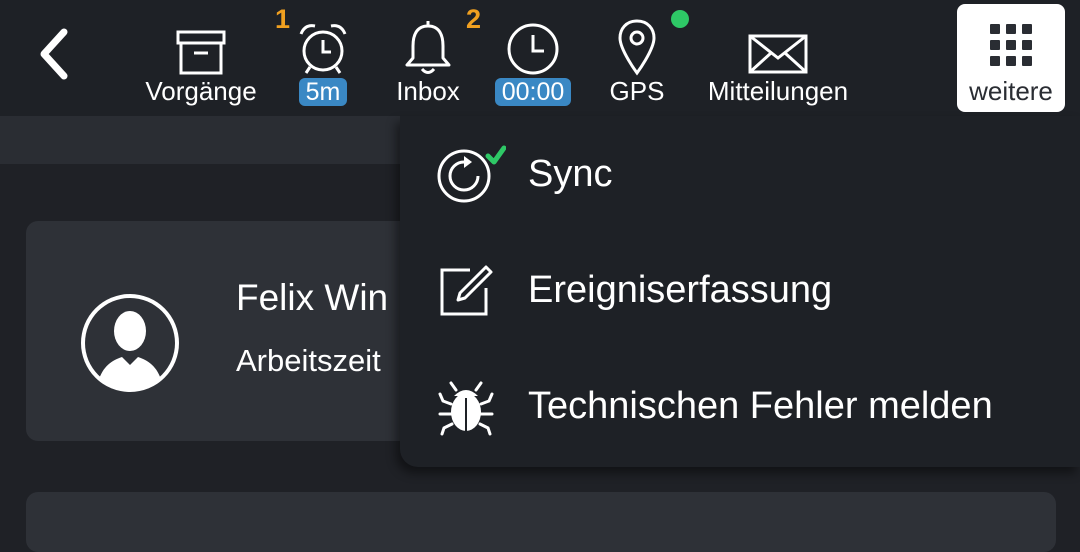 This screenshot has width=1080, height=552. Describe the element at coordinates (740, 174) in the screenshot. I see `menu-item-sync: Sync` at that location.